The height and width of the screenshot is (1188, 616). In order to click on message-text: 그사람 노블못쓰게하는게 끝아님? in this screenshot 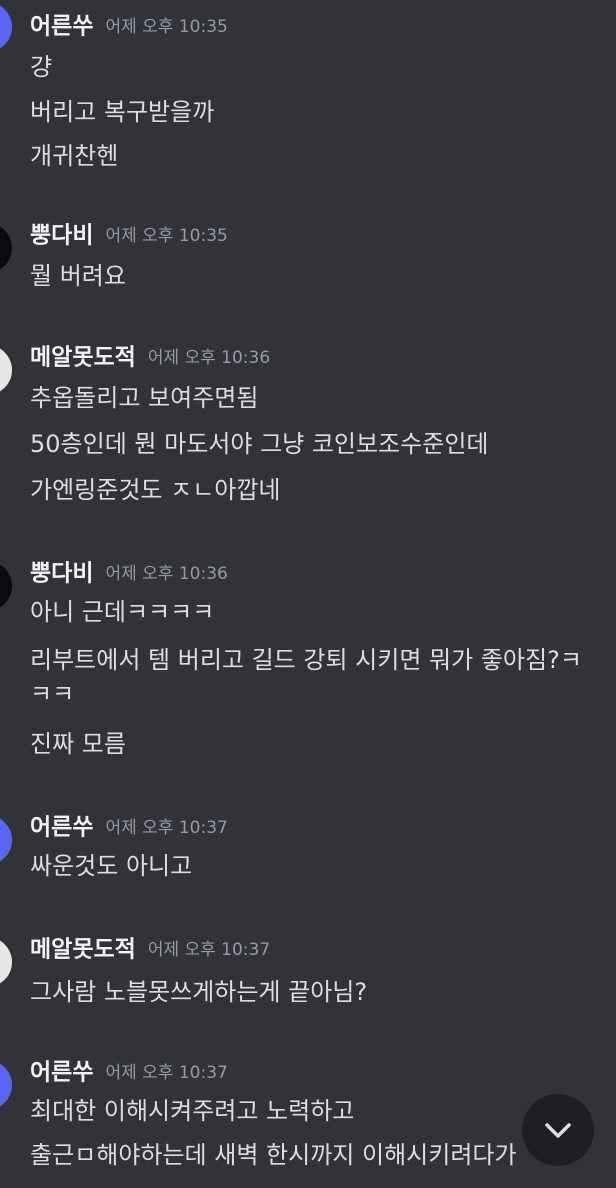, I will do `click(199, 992)`.